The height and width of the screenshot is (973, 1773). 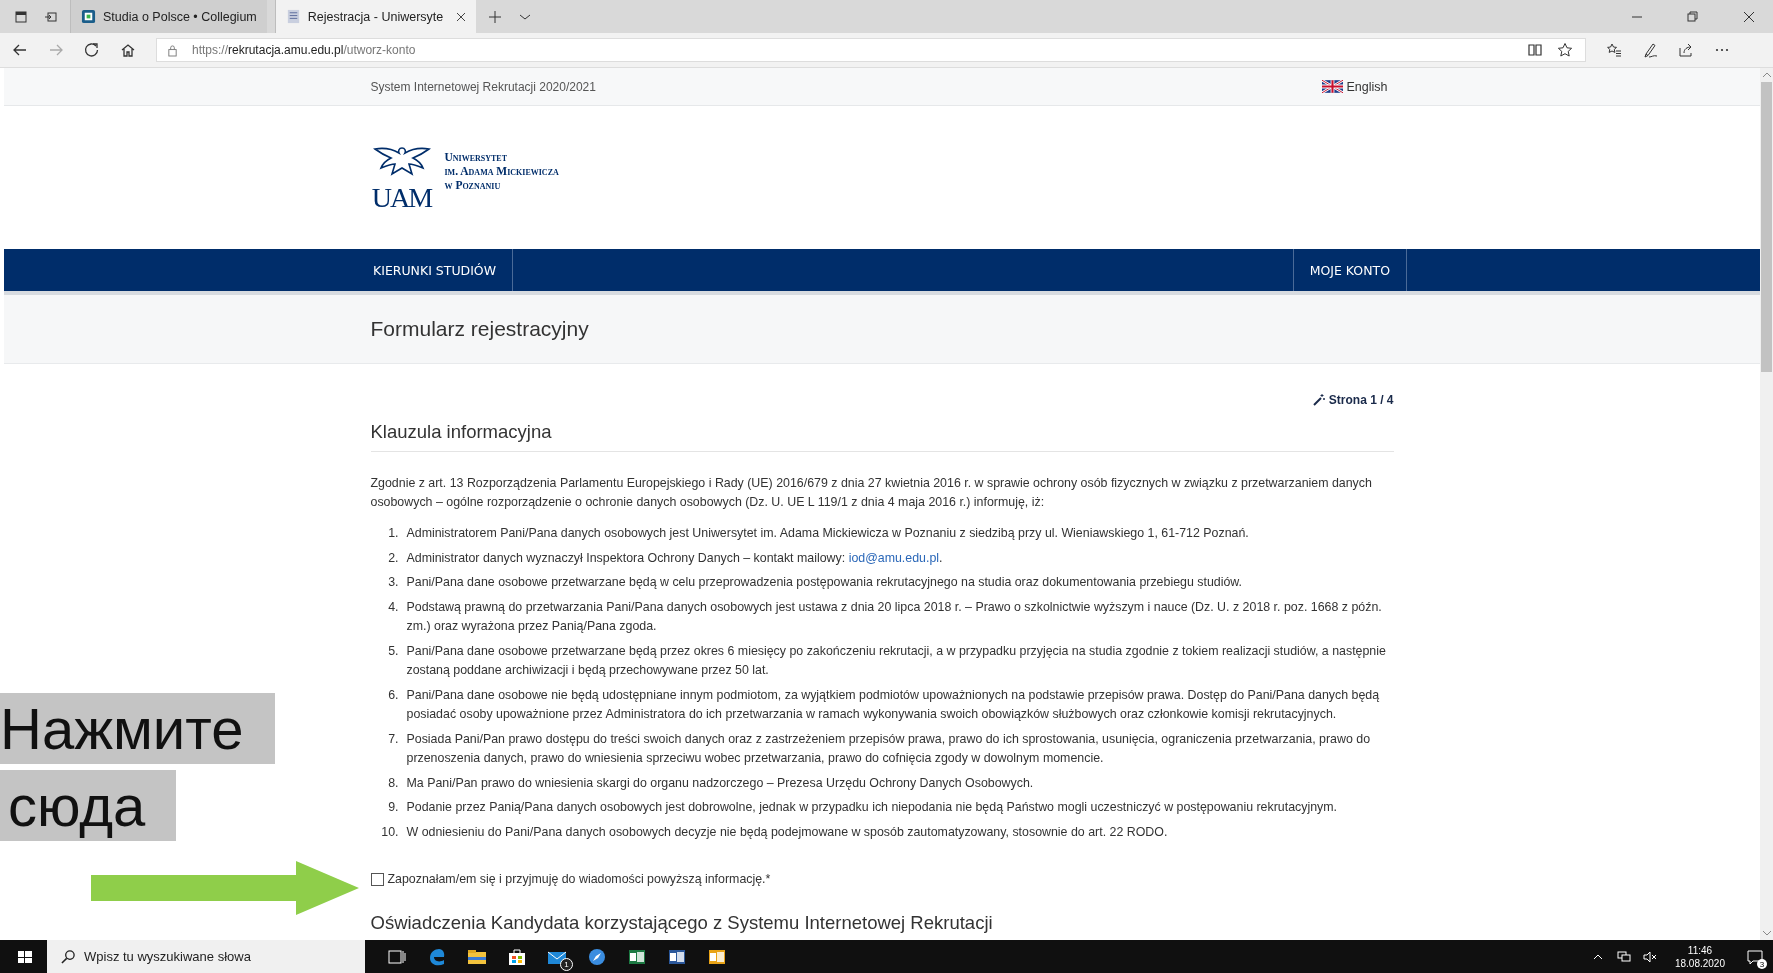 What do you see at coordinates (483, 86) in the screenshot?
I see `system-title: System Internetowej Rekrutacji 2020/2021` at bounding box center [483, 86].